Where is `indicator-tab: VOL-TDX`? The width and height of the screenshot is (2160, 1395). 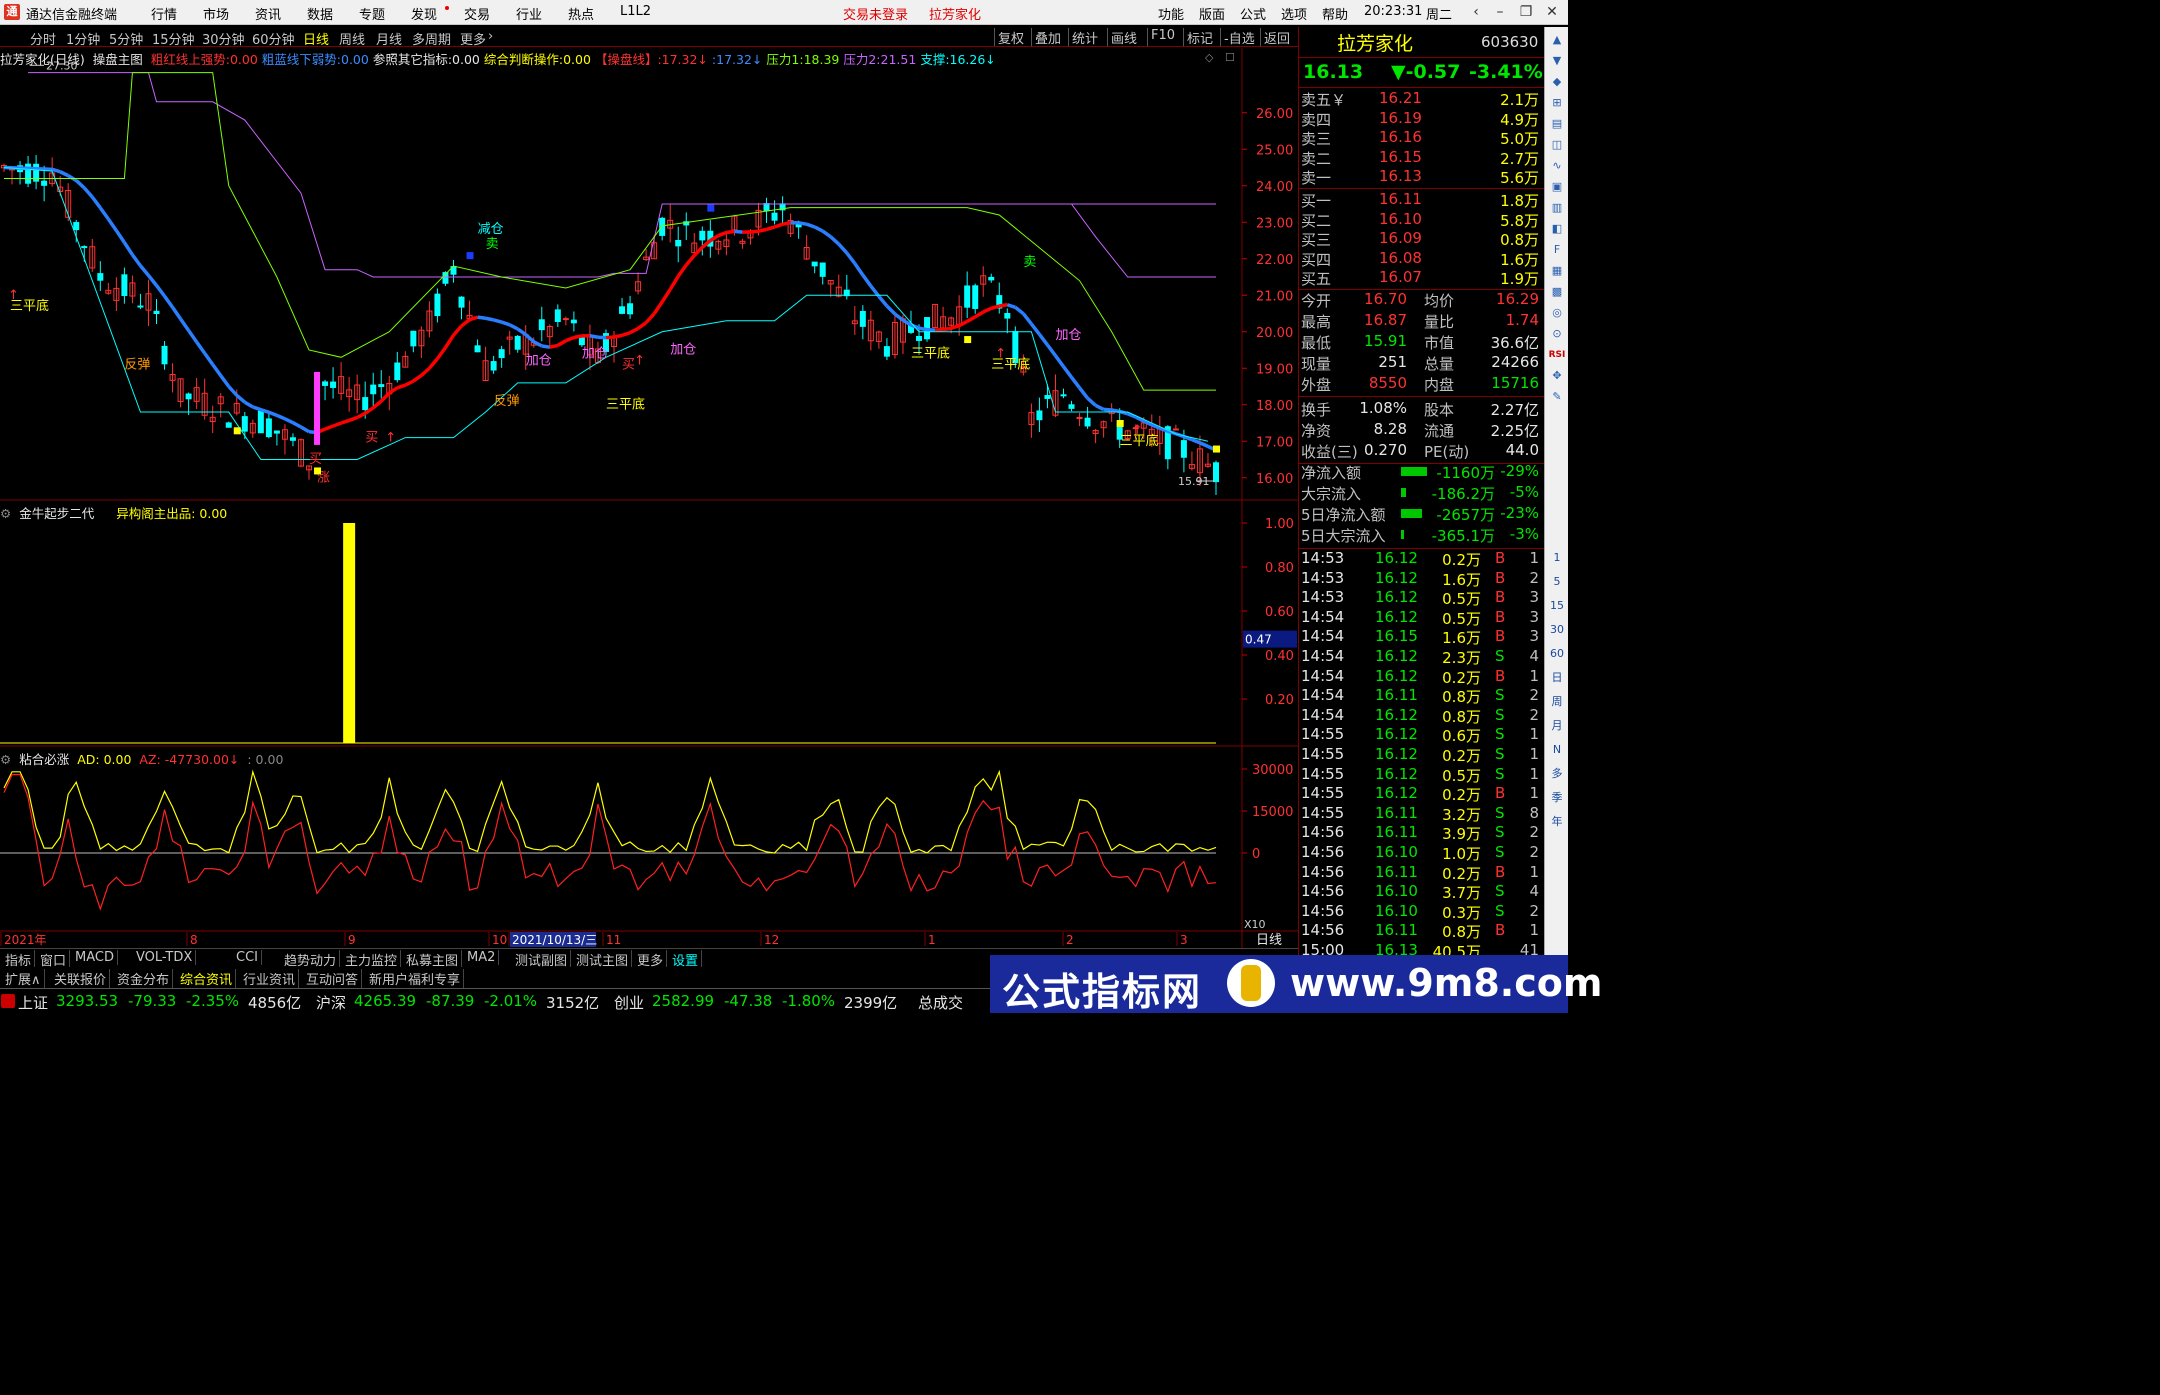 indicator-tab: VOL-TDX is located at coordinates (165, 957).